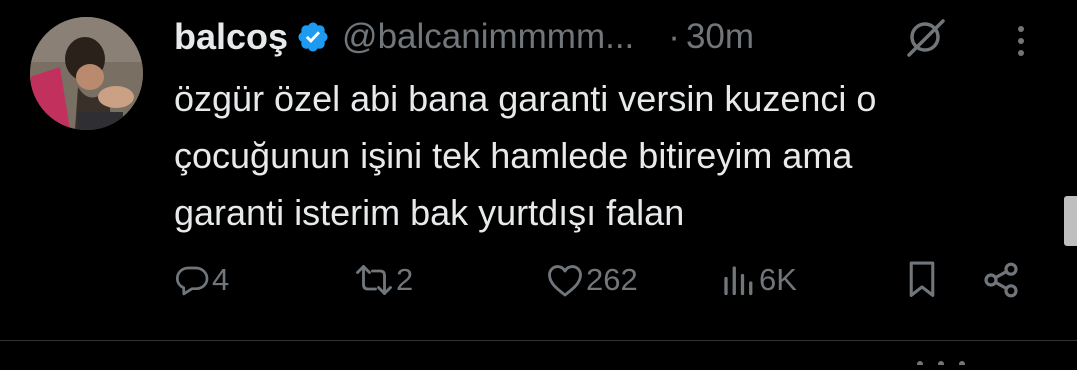 This screenshot has width=1077, height=370. What do you see at coordinates (925, 37) in the screenshot?
I see `grok-icon` at bounding box center [925, 37].